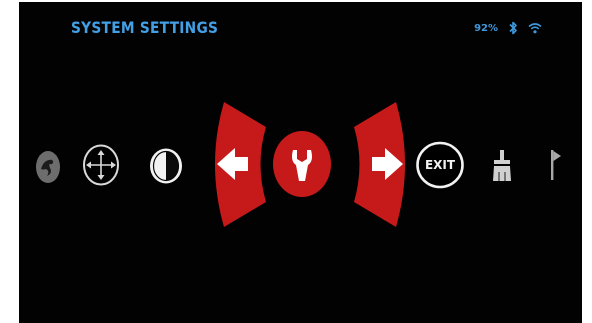 The height and width of the screenshot is (323, 592). Describe the element at coordinates (502, 166) in the screenshot. I see `clear-brush-icon` at that location.